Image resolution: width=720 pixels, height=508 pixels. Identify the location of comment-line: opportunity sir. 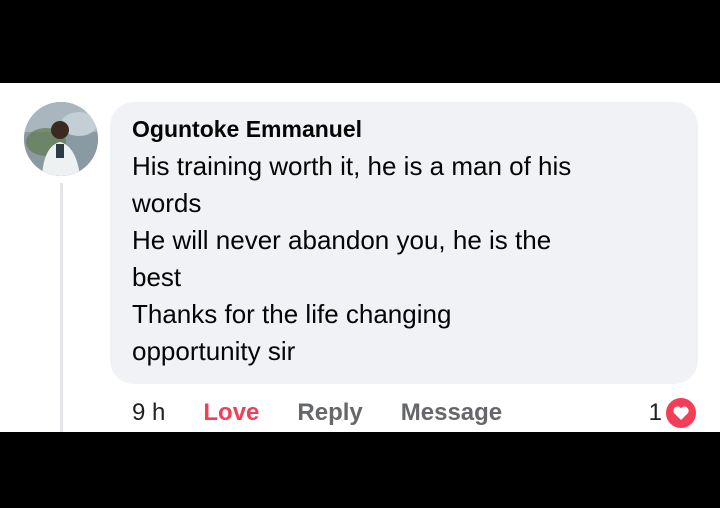
(214, 351).